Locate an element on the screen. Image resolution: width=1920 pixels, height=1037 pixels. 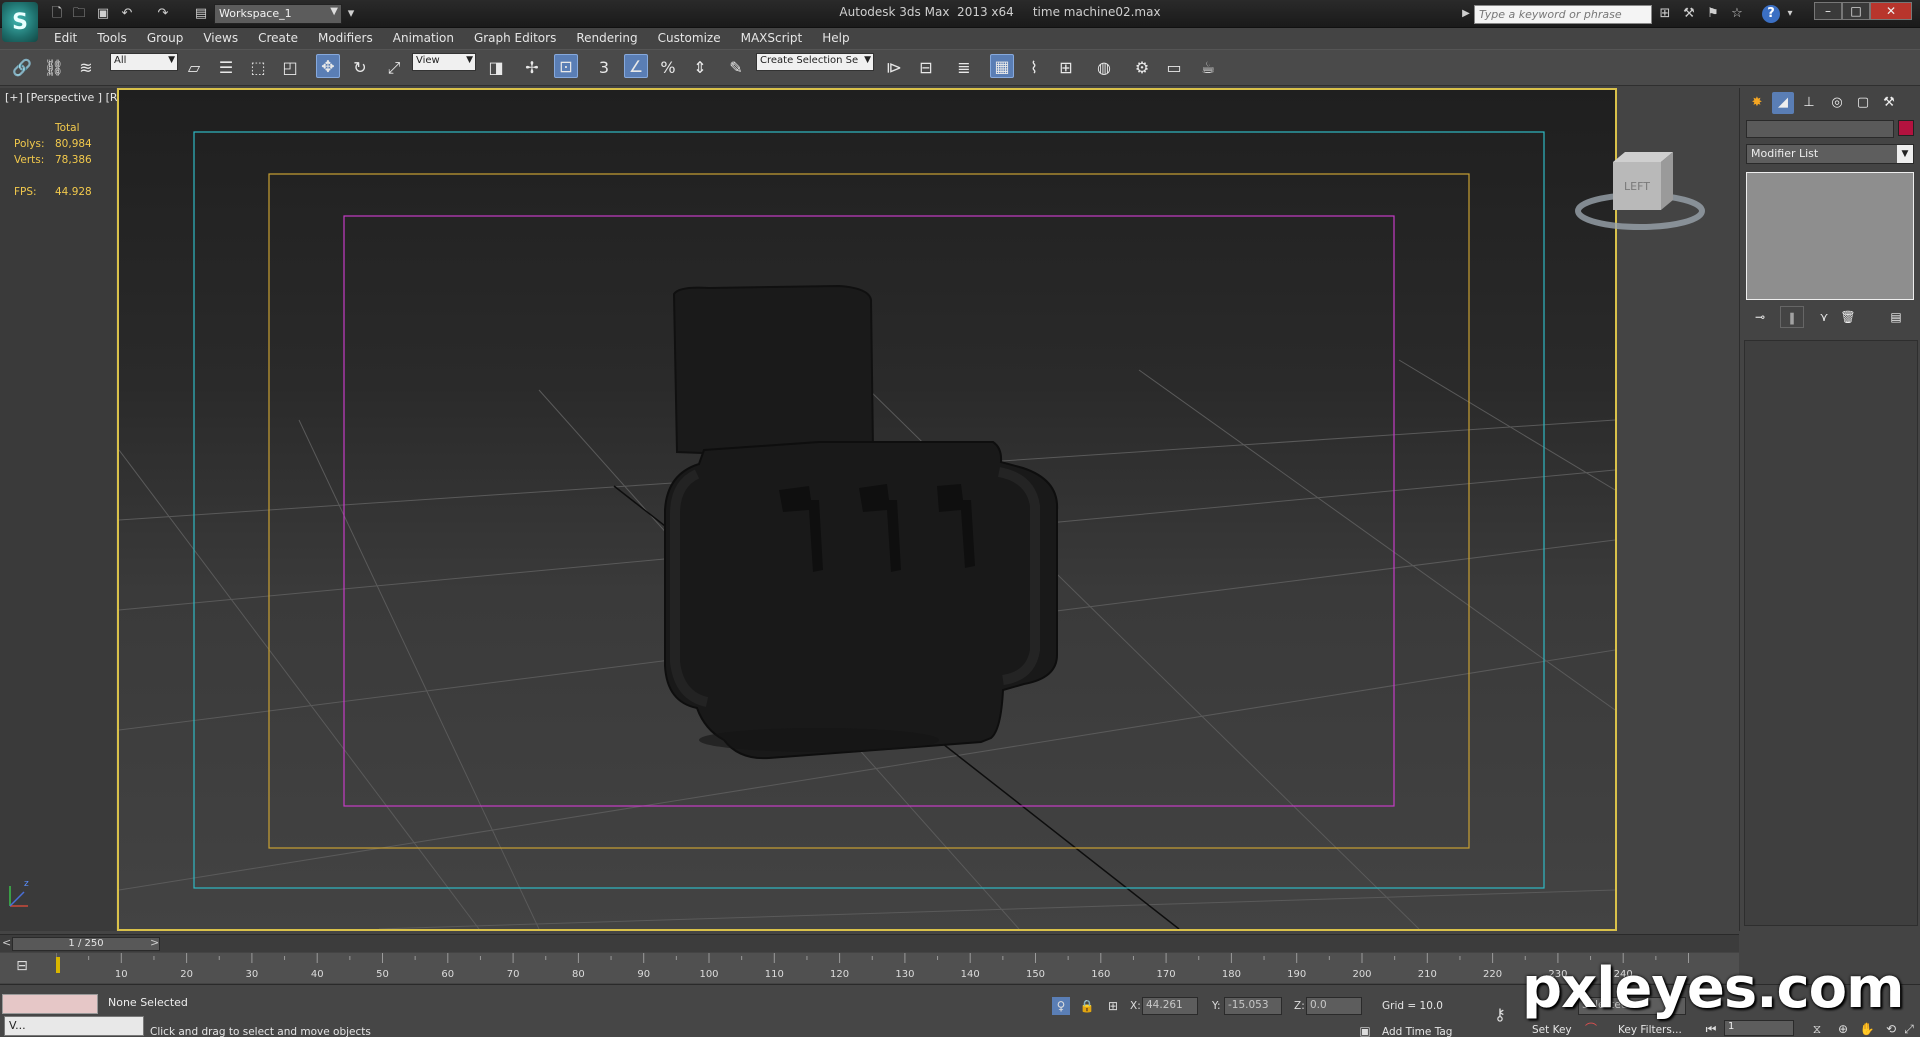
menu-animation: Animation is located at coordinates (423, 38).